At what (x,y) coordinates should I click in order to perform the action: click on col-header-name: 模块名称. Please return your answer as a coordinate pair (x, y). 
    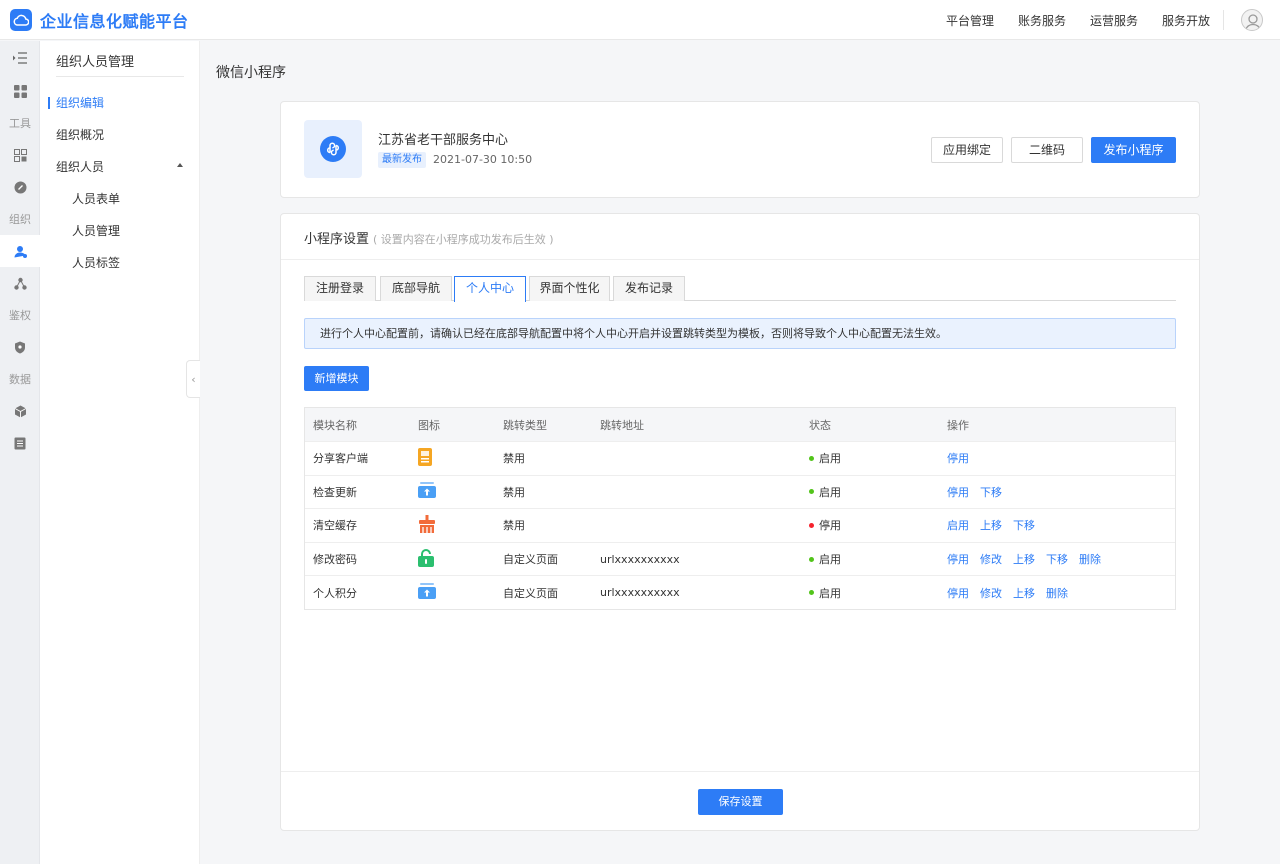
    Looking at the image, I should click on (335, 425).